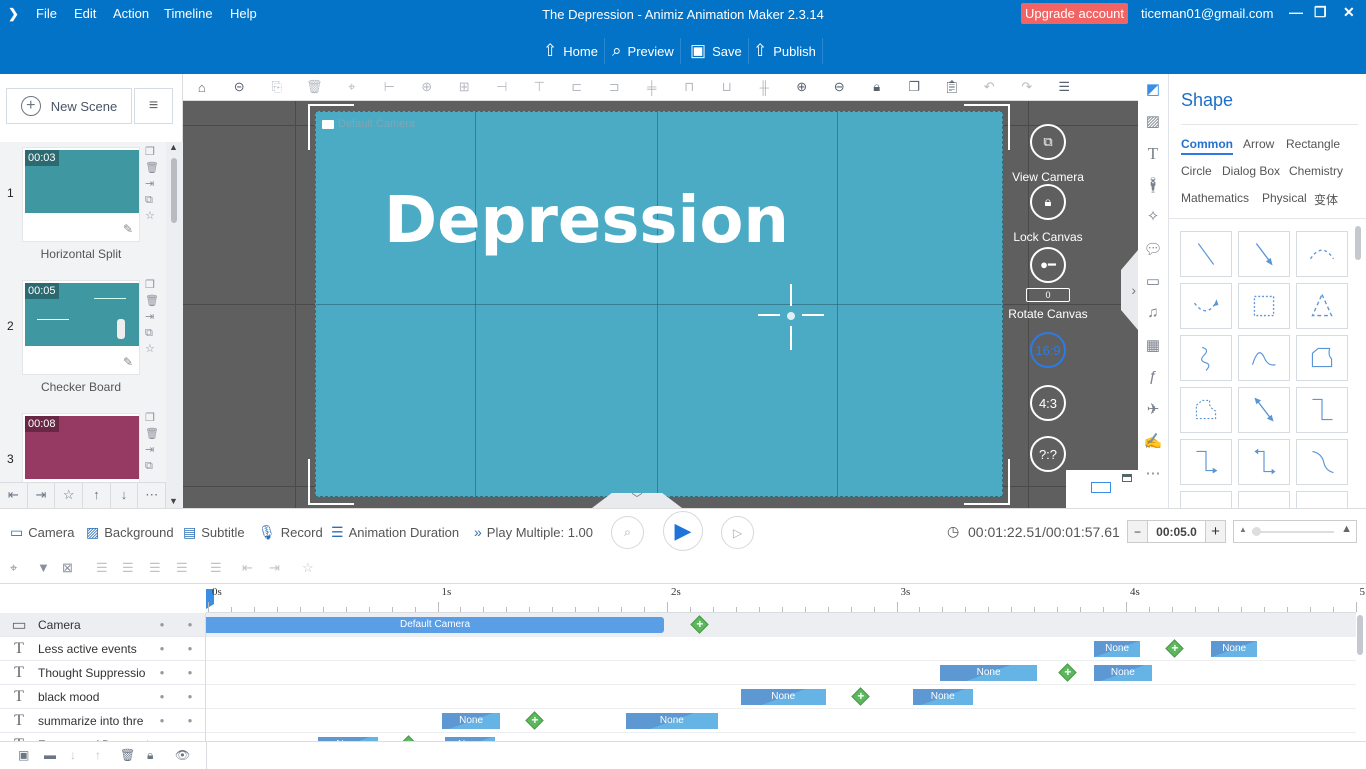 This screenshot has height=769, width=1366. What do you see at coordinates (1322, 462) in the screenshot?
I see `s-curve-shape` at bounding box center [1322, 462].